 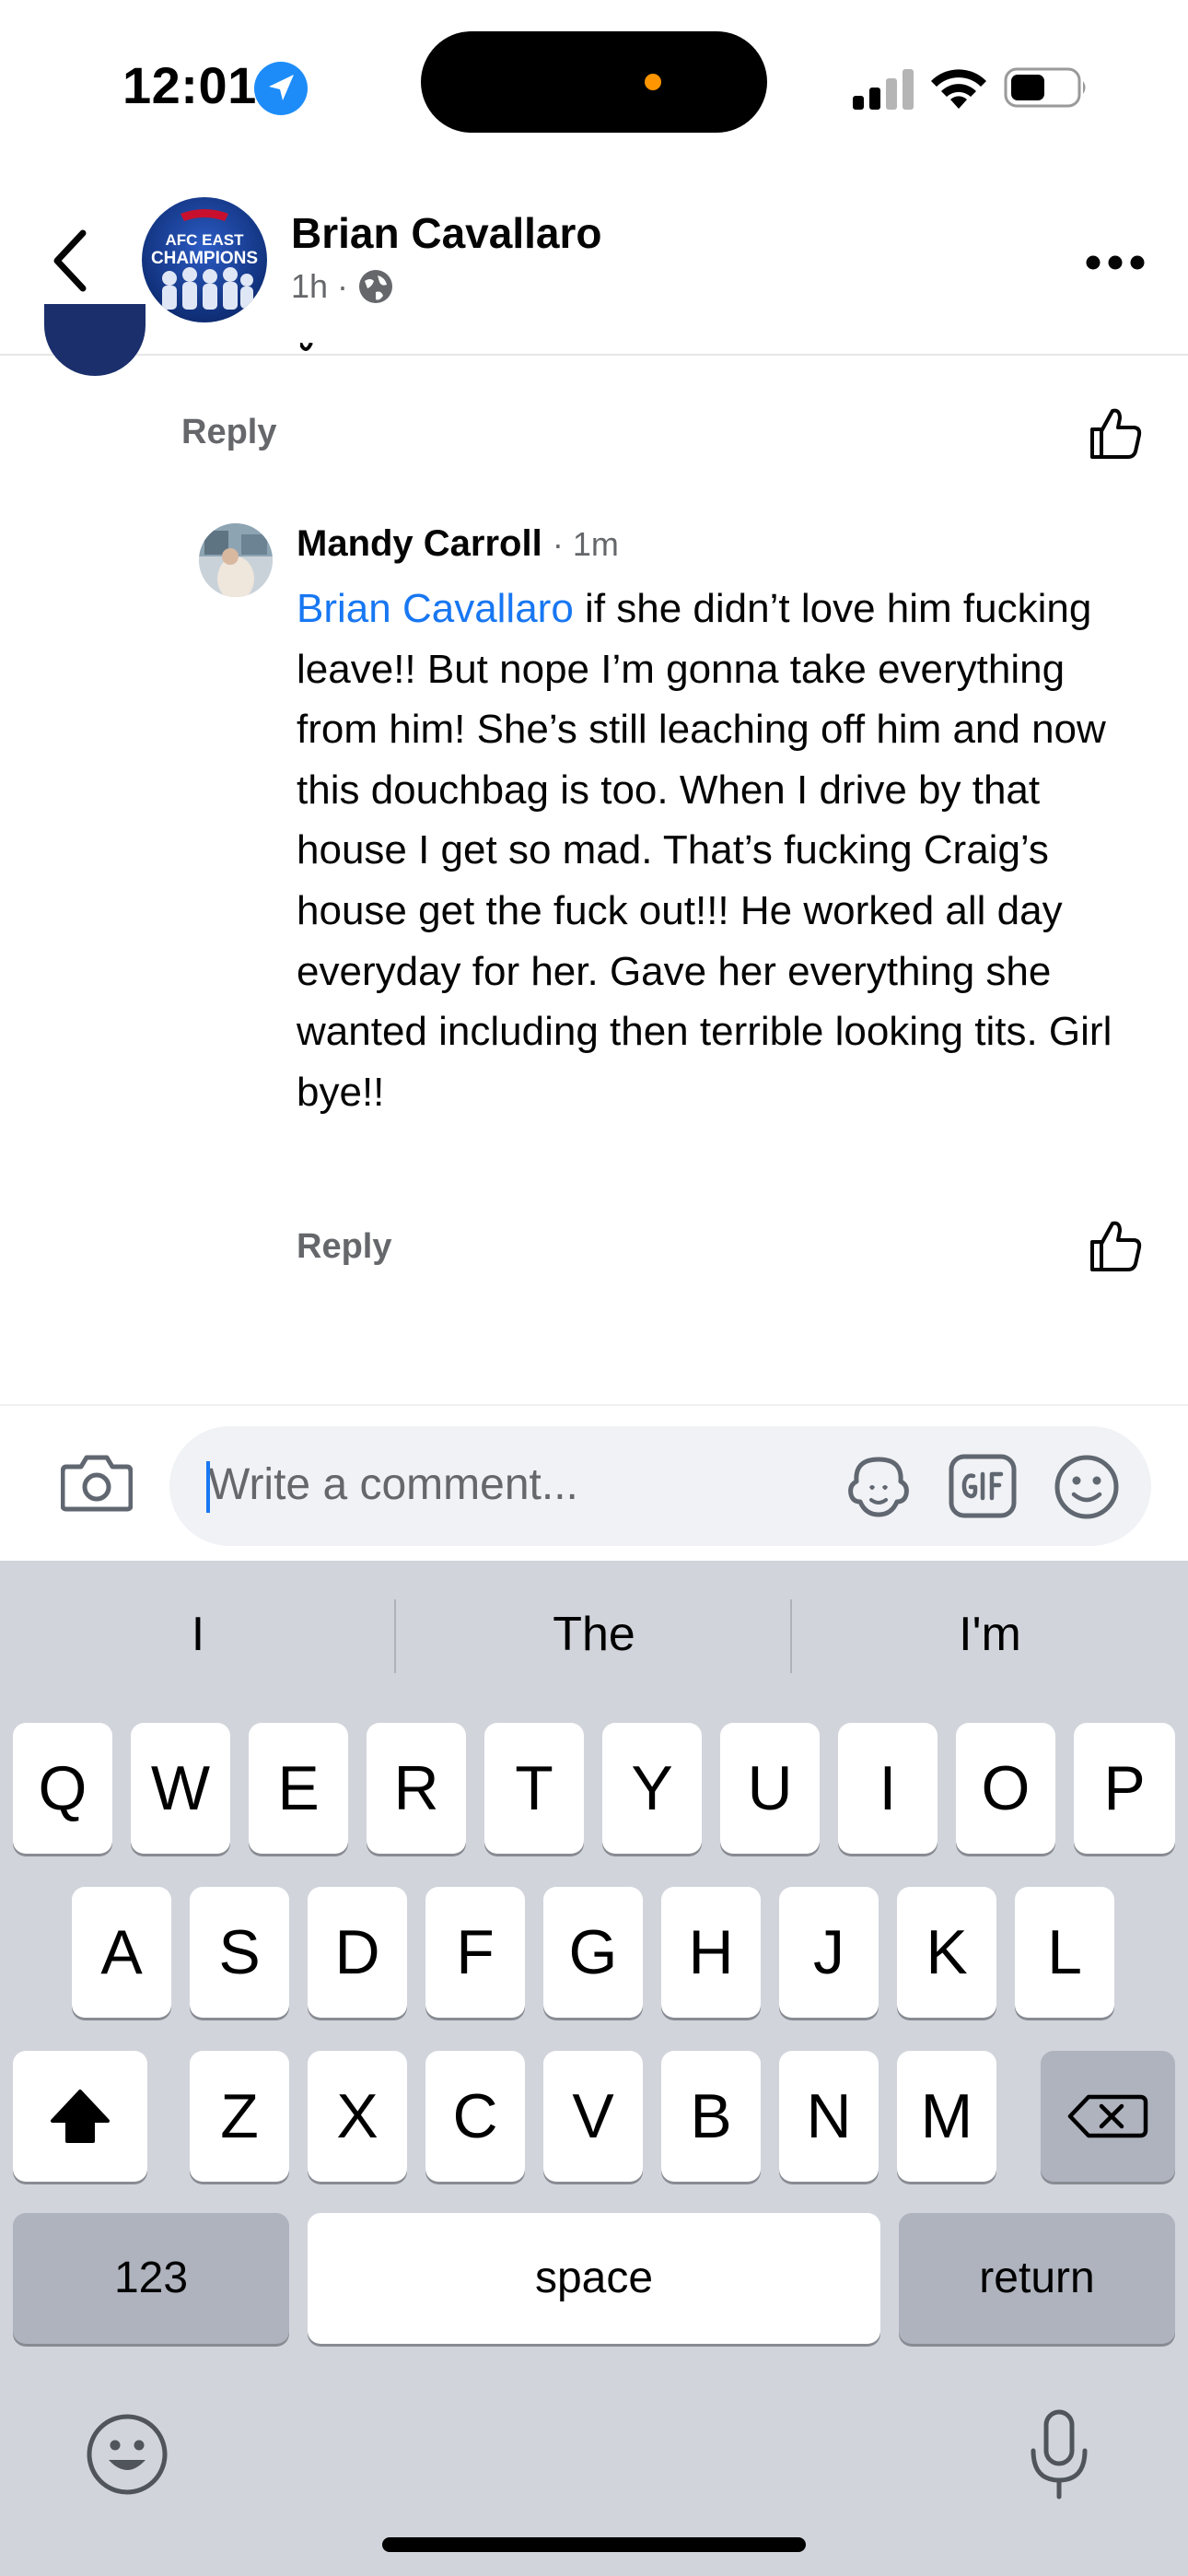 I want to click on numbers-key: 123, so click(x=151, y=2278).